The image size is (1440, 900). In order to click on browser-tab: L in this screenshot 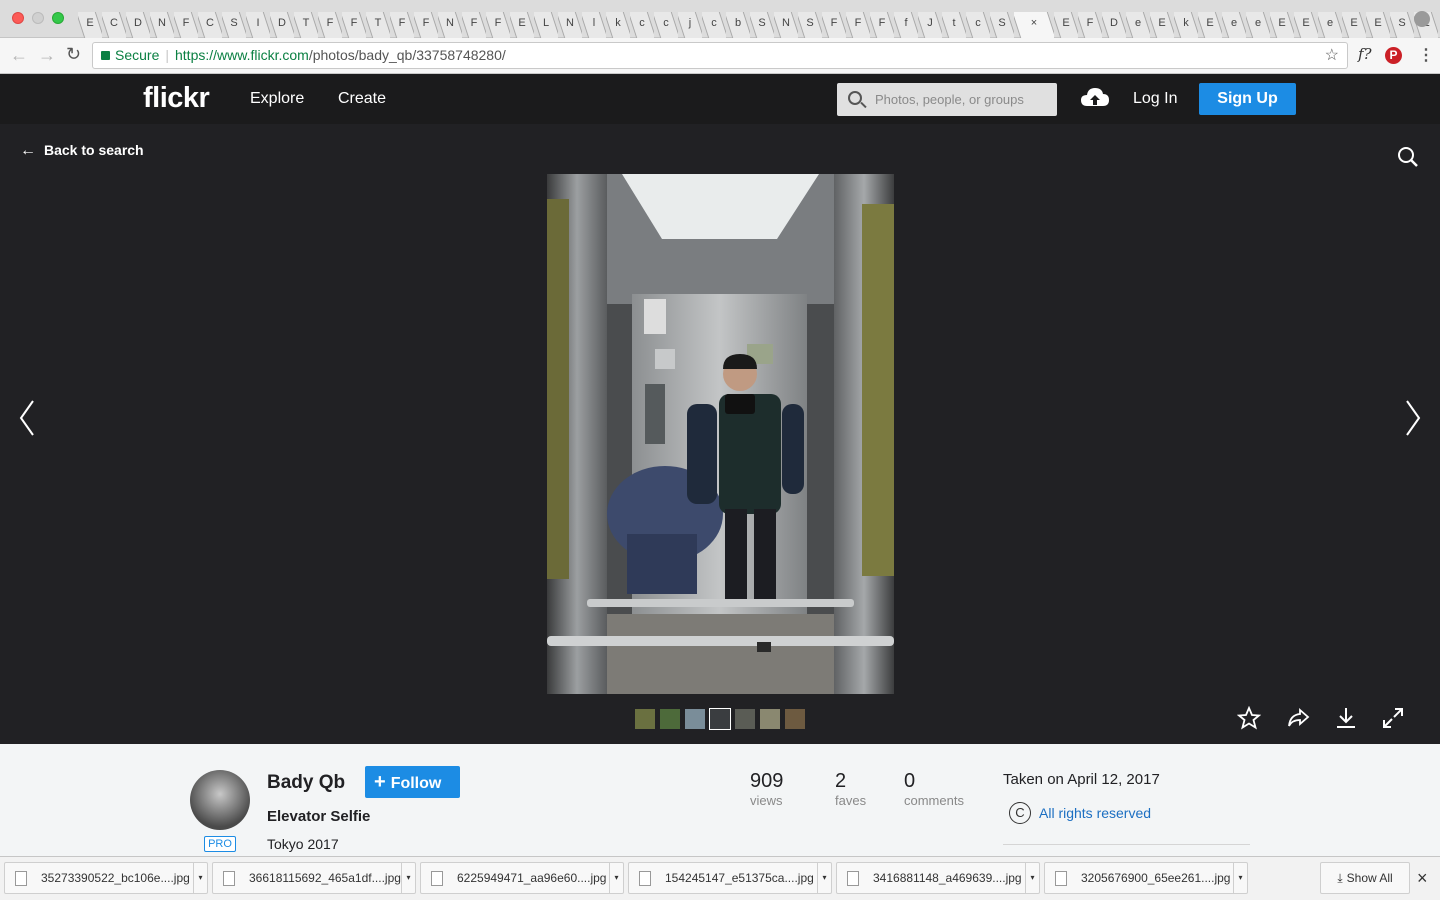, I will do `click(546, 23)`.